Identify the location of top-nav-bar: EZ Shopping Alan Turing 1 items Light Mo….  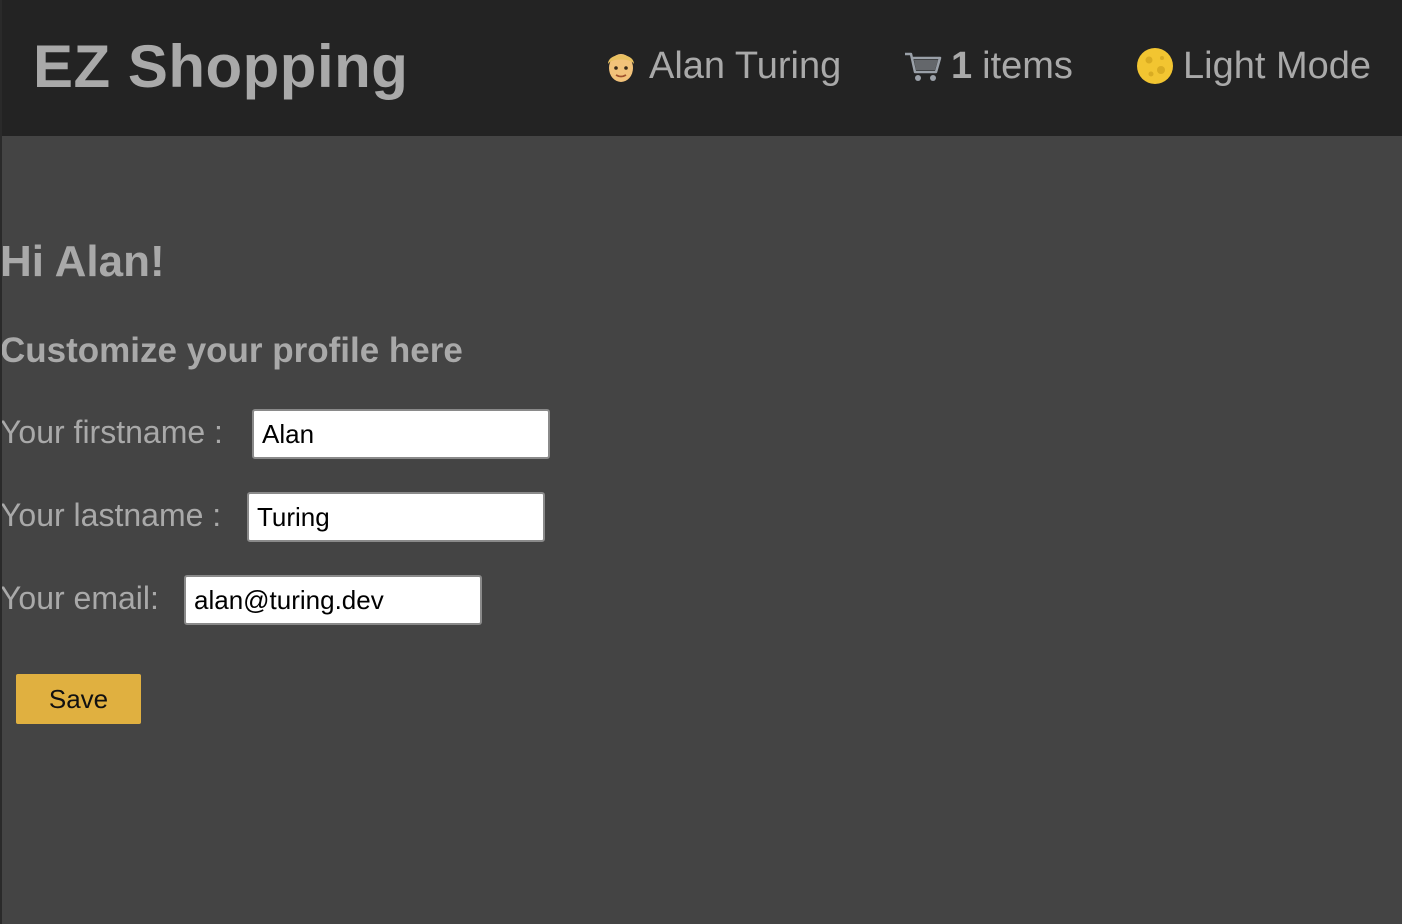
(701, 68).